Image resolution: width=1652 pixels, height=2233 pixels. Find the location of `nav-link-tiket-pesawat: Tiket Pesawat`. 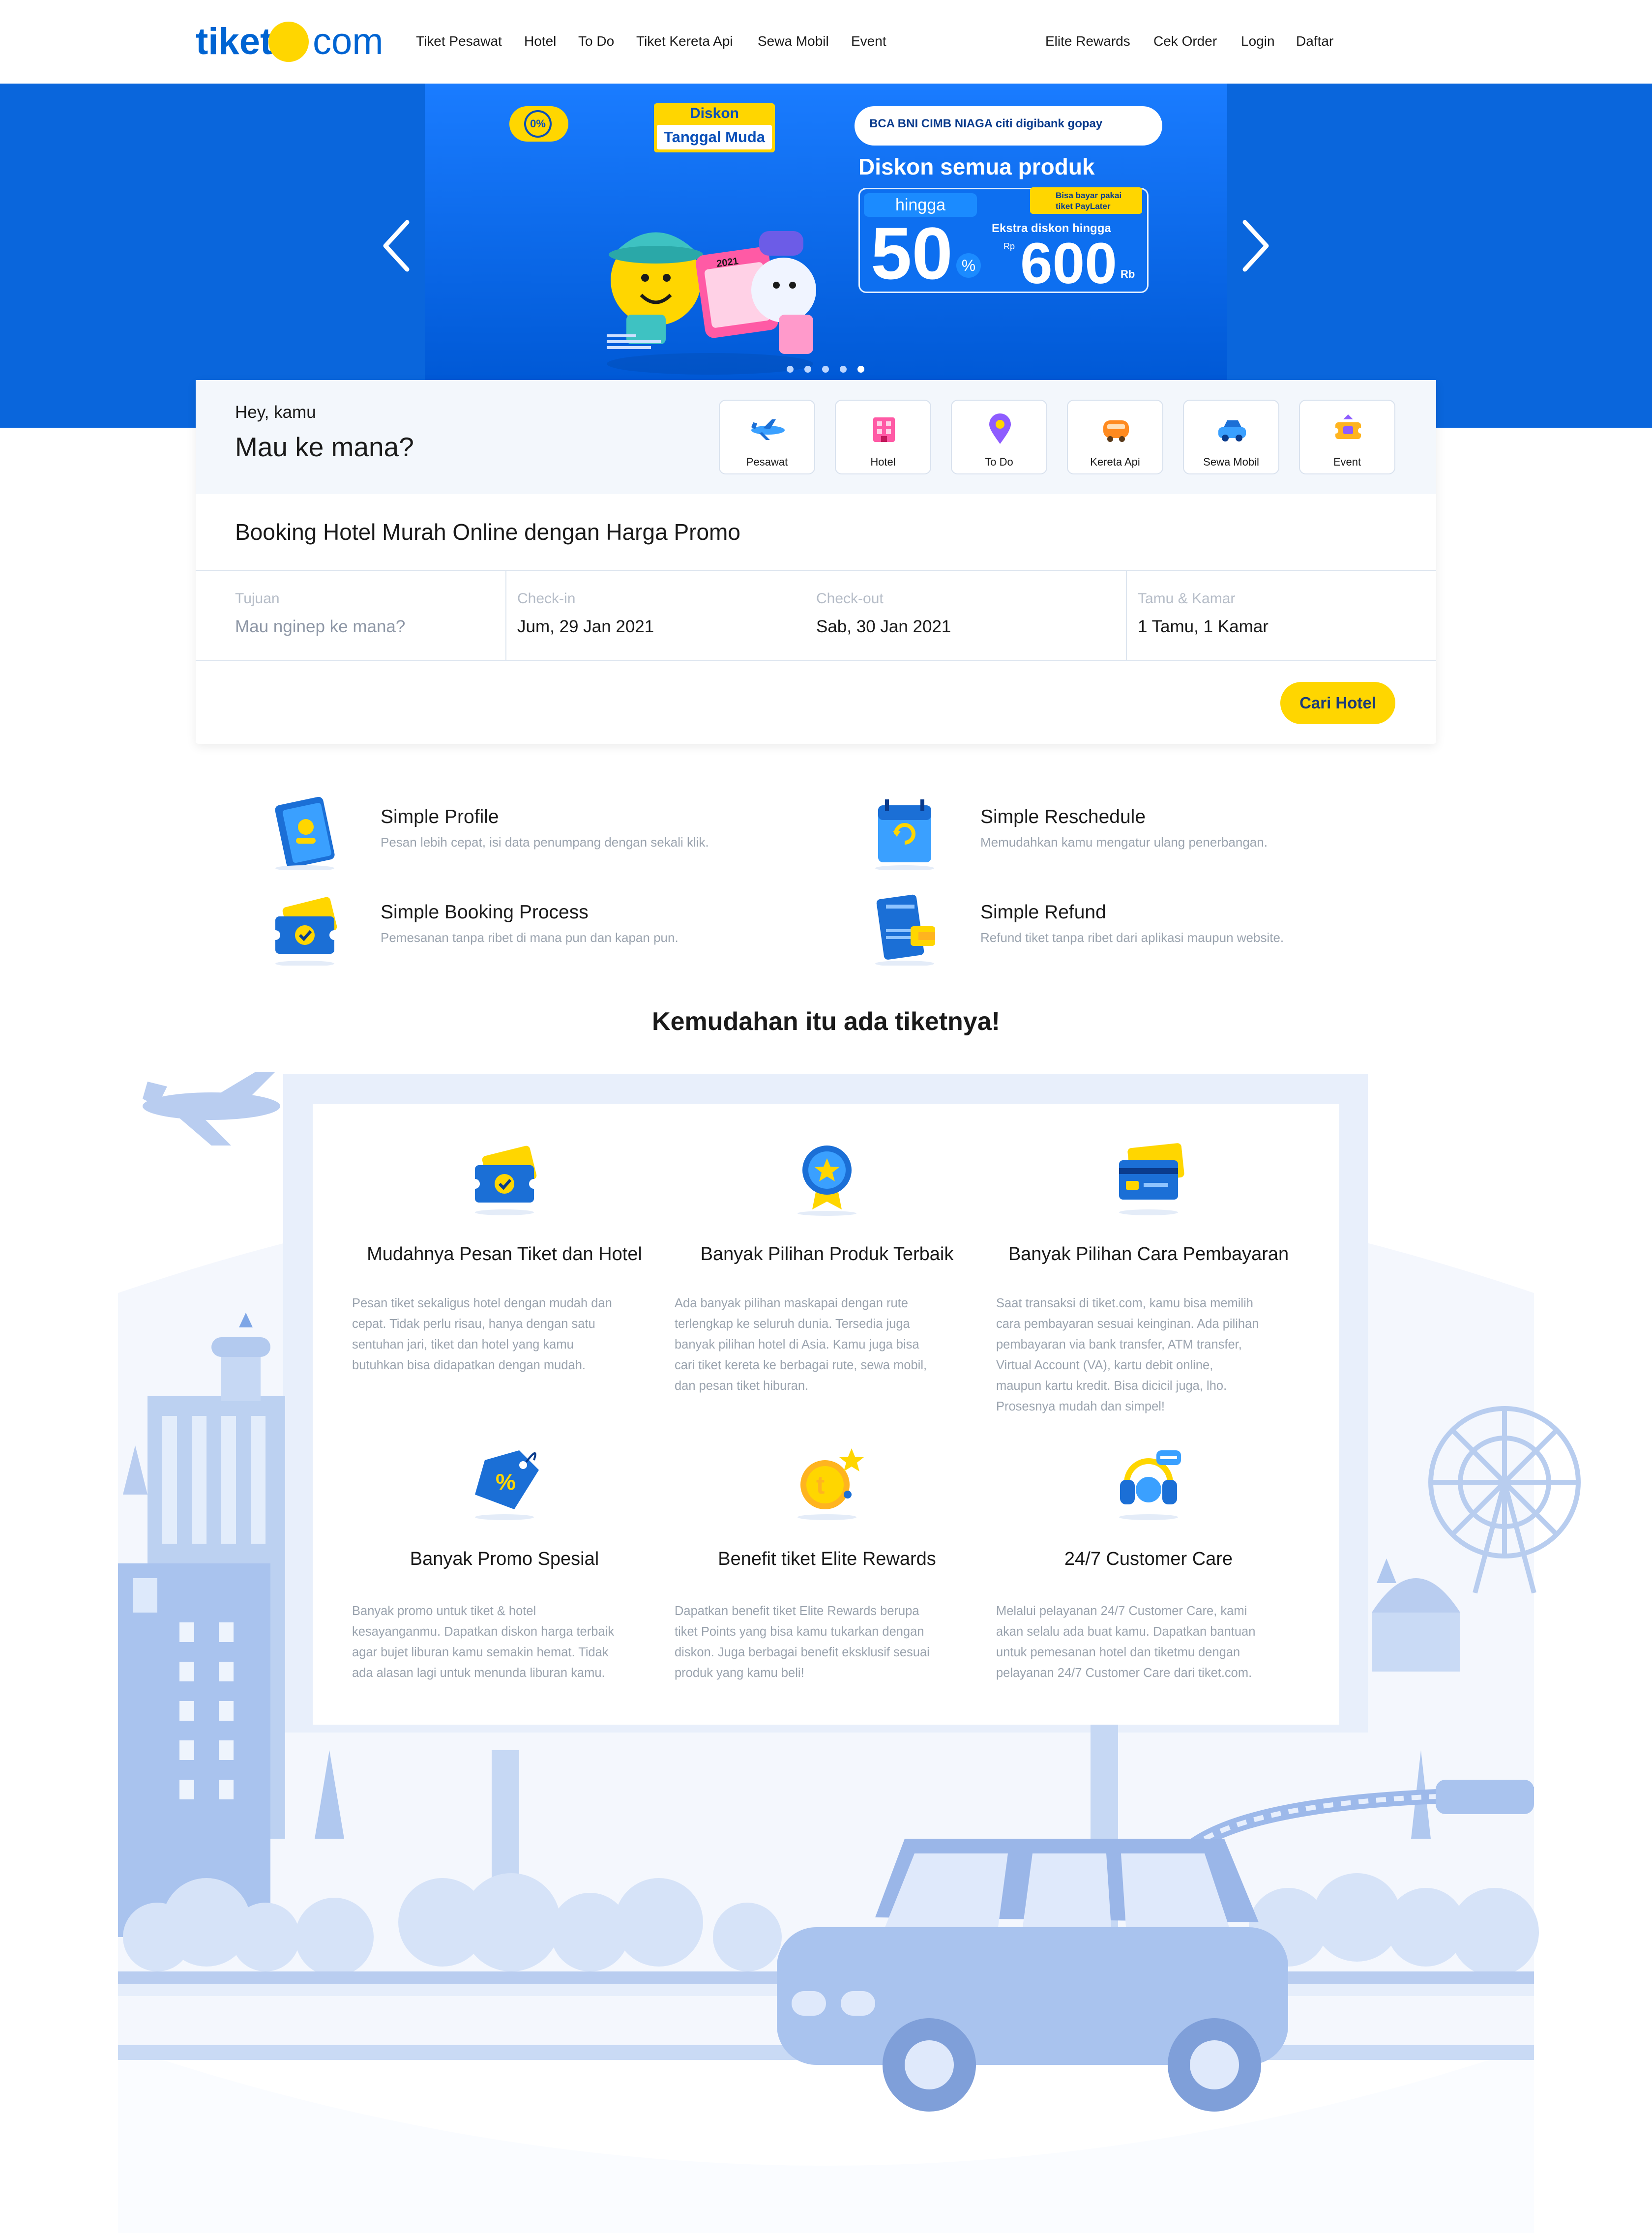

nav-link-tiket-pesawat: Tiket Pesawat is located at coordinates (459, 41).